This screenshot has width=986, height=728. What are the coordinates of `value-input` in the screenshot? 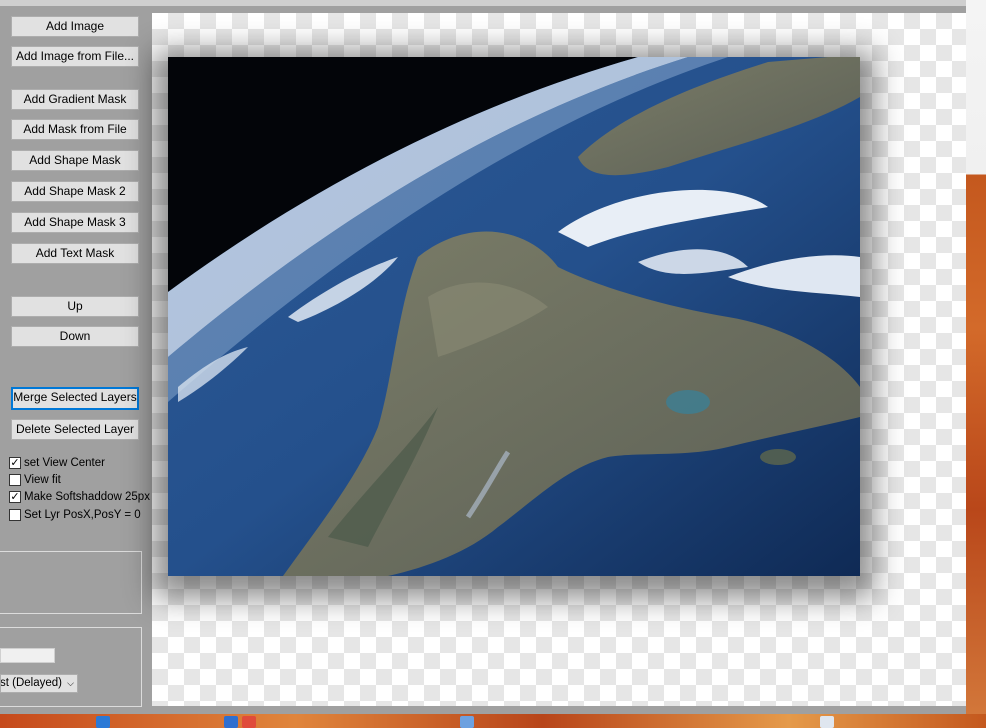 It's located at (27, 655).